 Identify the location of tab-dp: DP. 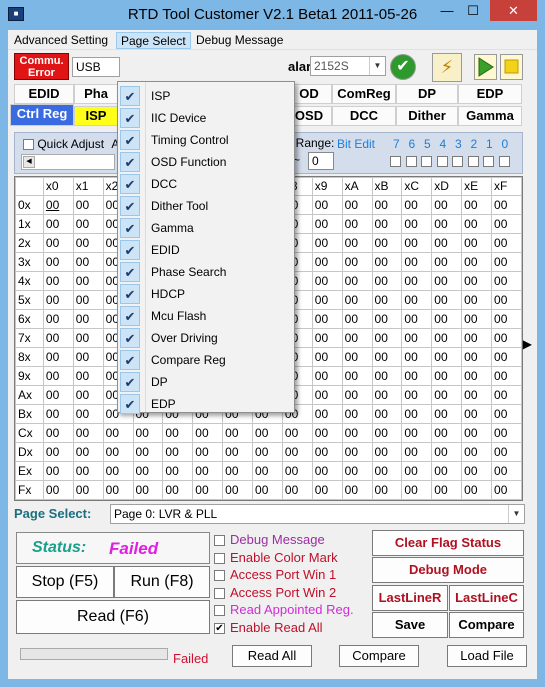
(427, 94).